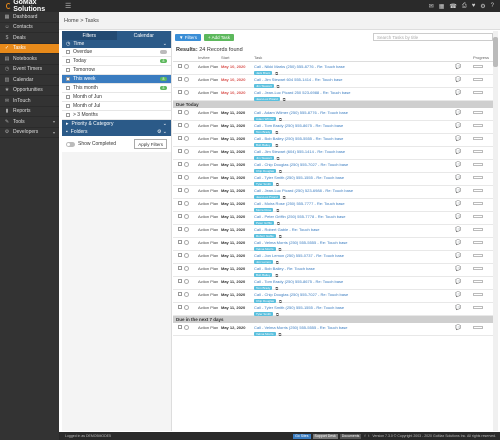  Describe the element at coordinates (116, 115) in the screenshot. I see `time-filter-item: > 3 Months` at that location.